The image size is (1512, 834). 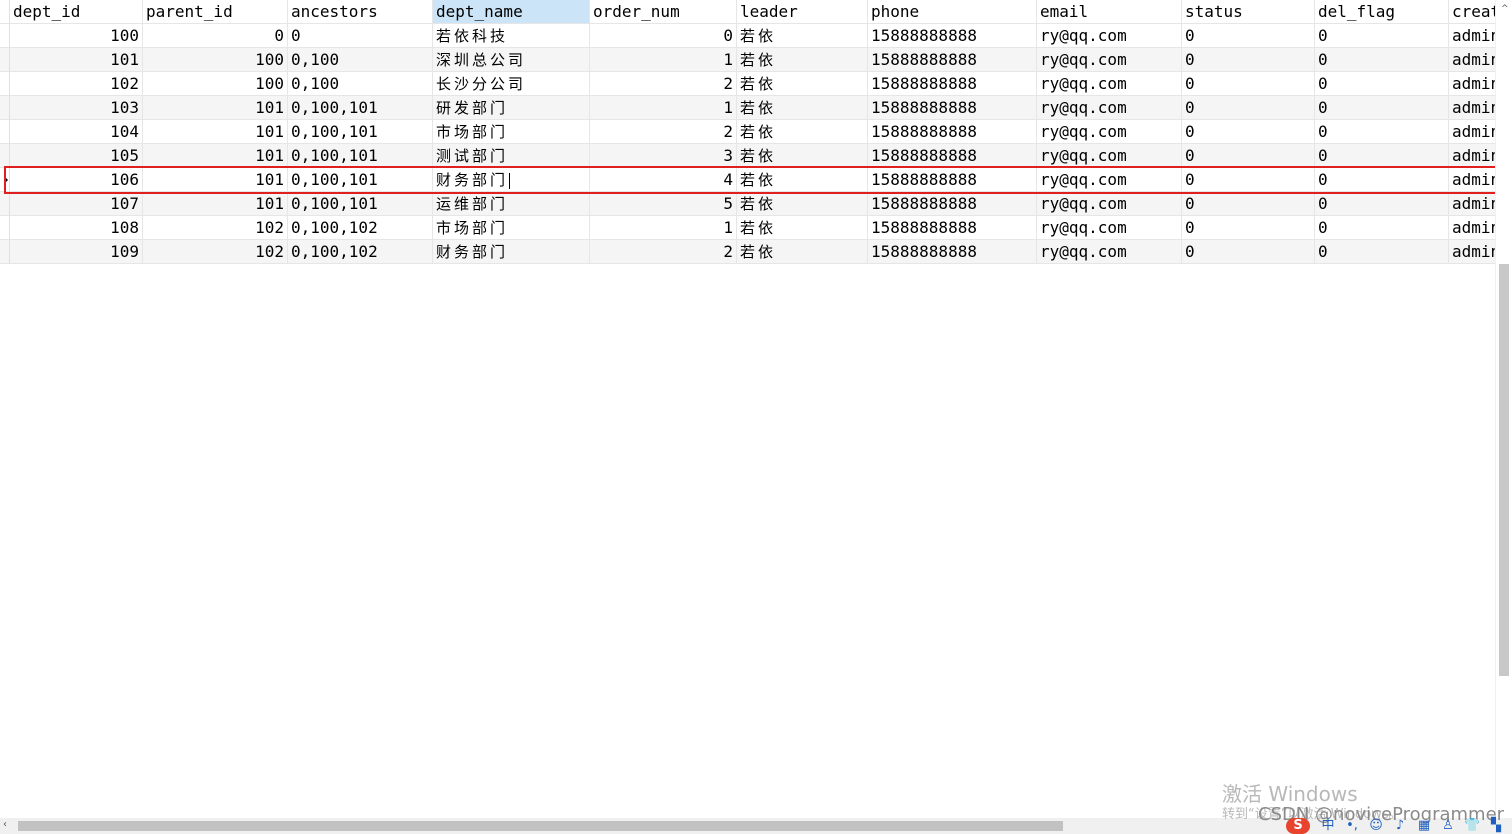 What do you see at coordinates (1382, 12) in the screenshot?
I see `column-header-del-flag: del_flag` at bounding box center [1382, 12].